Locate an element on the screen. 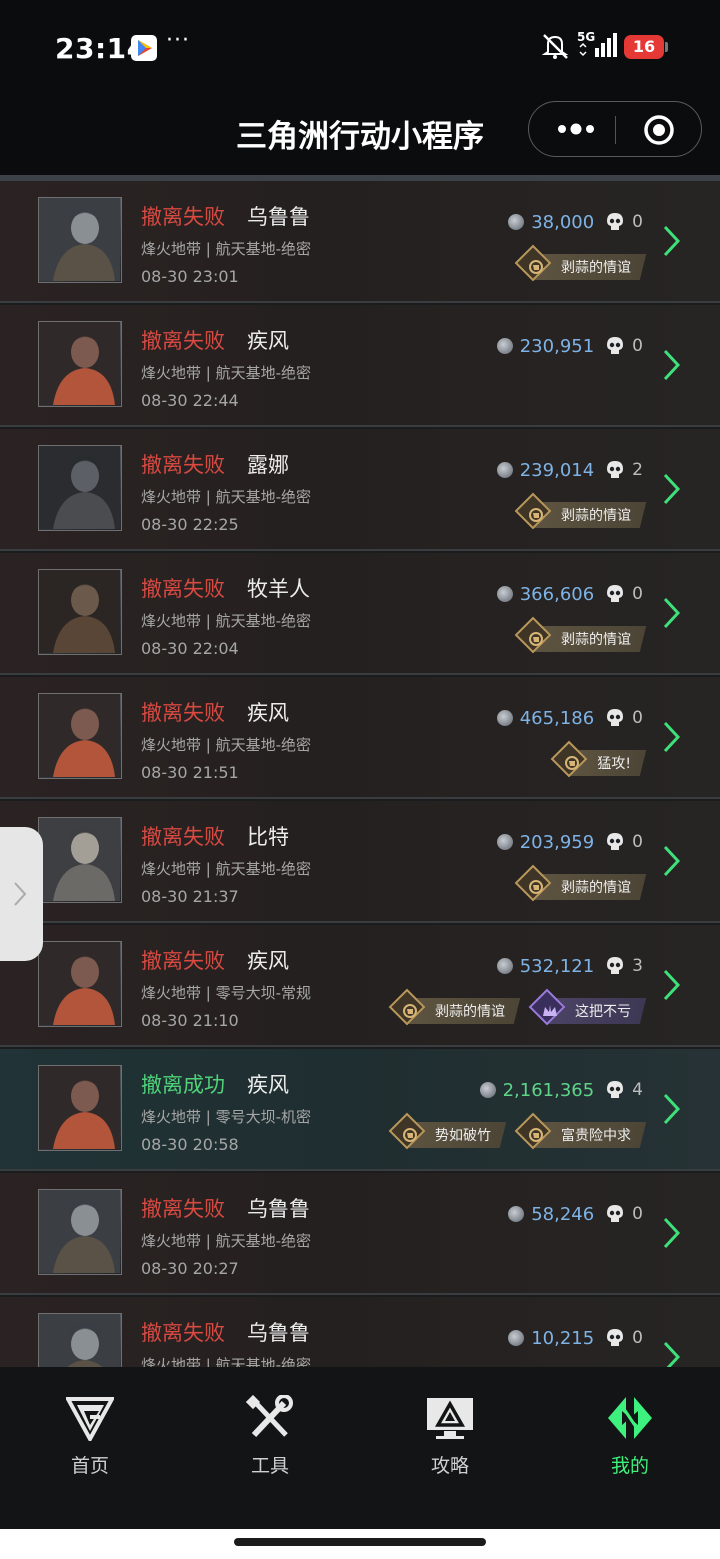 This screenshot has height=1559, width=720. tab-profile: 我的 is located at coordinates (630, 1436).